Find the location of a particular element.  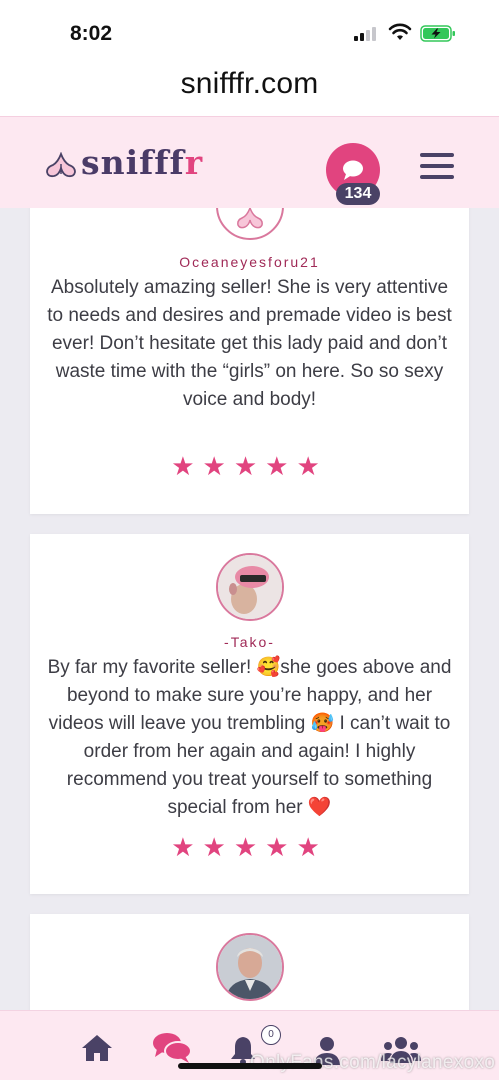

logo-text-accent: r is located at coordinates (194, 162).